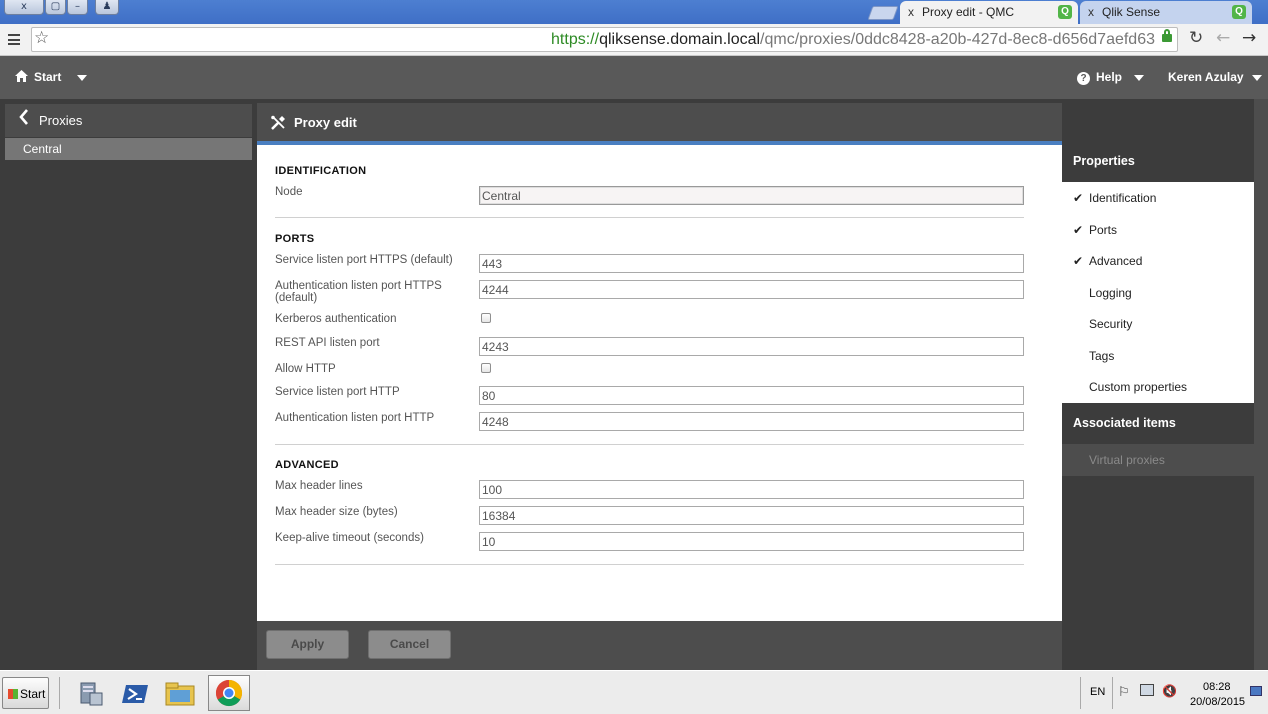  Describe the element at coordinates (751, 541) in the screenshot. I see `keep-alive-field` at that location.